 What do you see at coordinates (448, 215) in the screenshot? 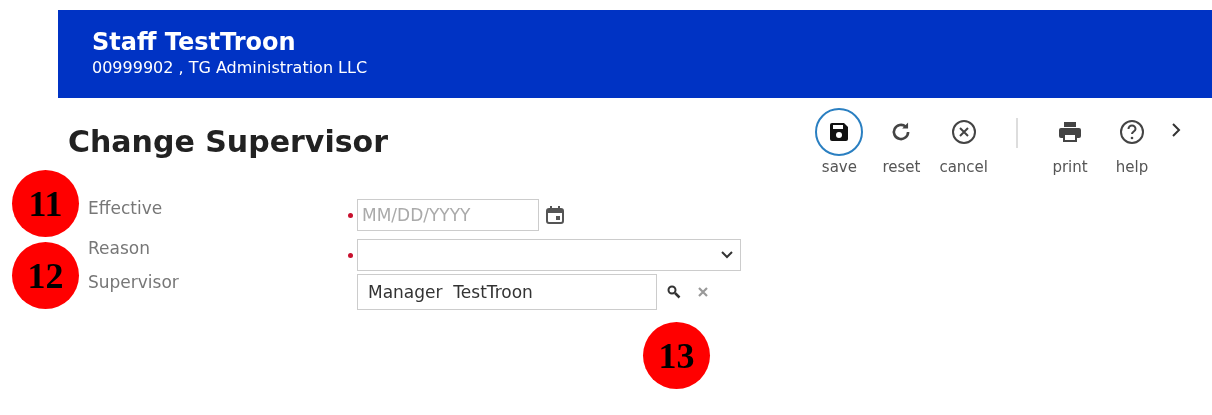
I see `date-field: MM/DD/YYYY` at bounding box center [448, 215].